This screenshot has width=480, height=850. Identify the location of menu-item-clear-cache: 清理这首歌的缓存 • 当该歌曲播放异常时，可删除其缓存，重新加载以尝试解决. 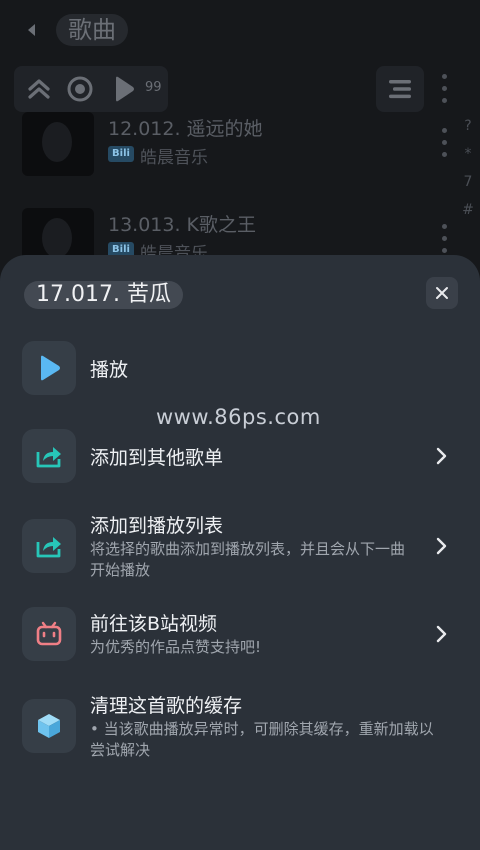
(240, 727).